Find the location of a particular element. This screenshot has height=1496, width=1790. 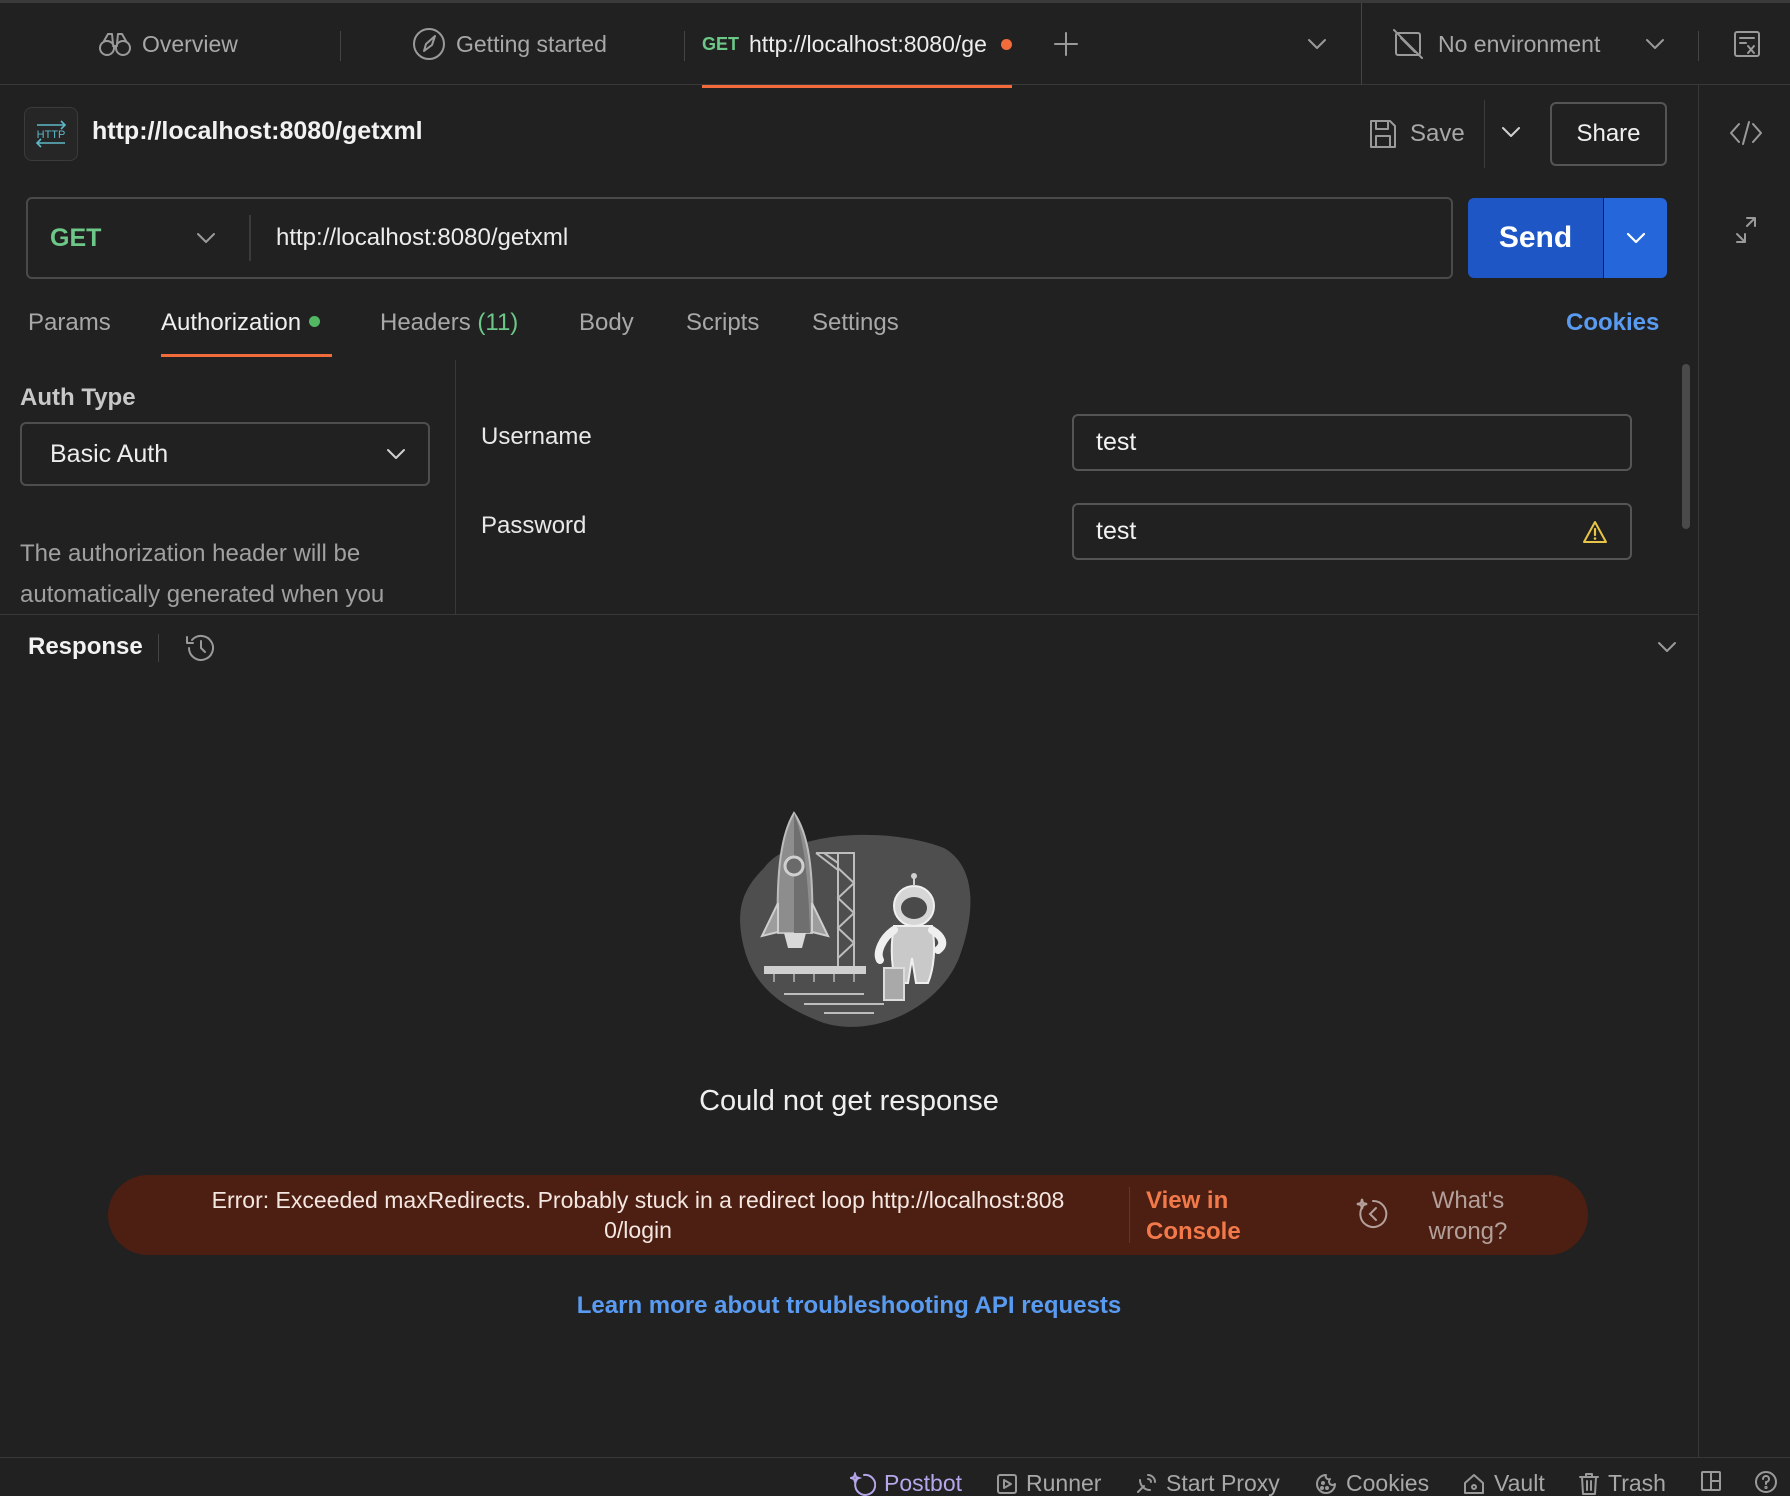

rocket-astronaut-illustration is located at coordinates (850, 921).